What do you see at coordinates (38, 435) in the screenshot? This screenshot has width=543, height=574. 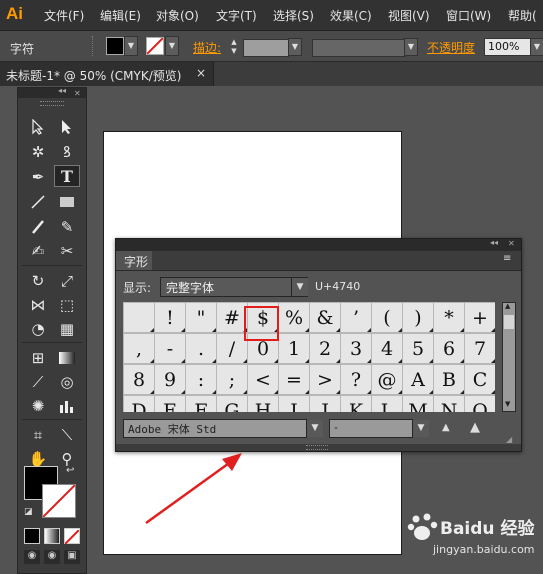 I see `artboard-tool-icon: ⌗` at bounding box center [38, 435].